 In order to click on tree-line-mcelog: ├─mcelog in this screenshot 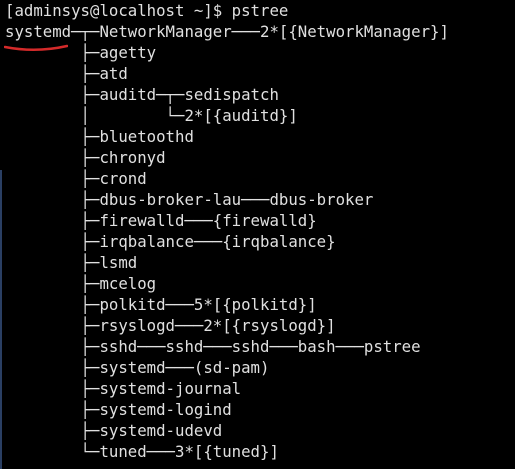, I will do `click(81, 283)`.